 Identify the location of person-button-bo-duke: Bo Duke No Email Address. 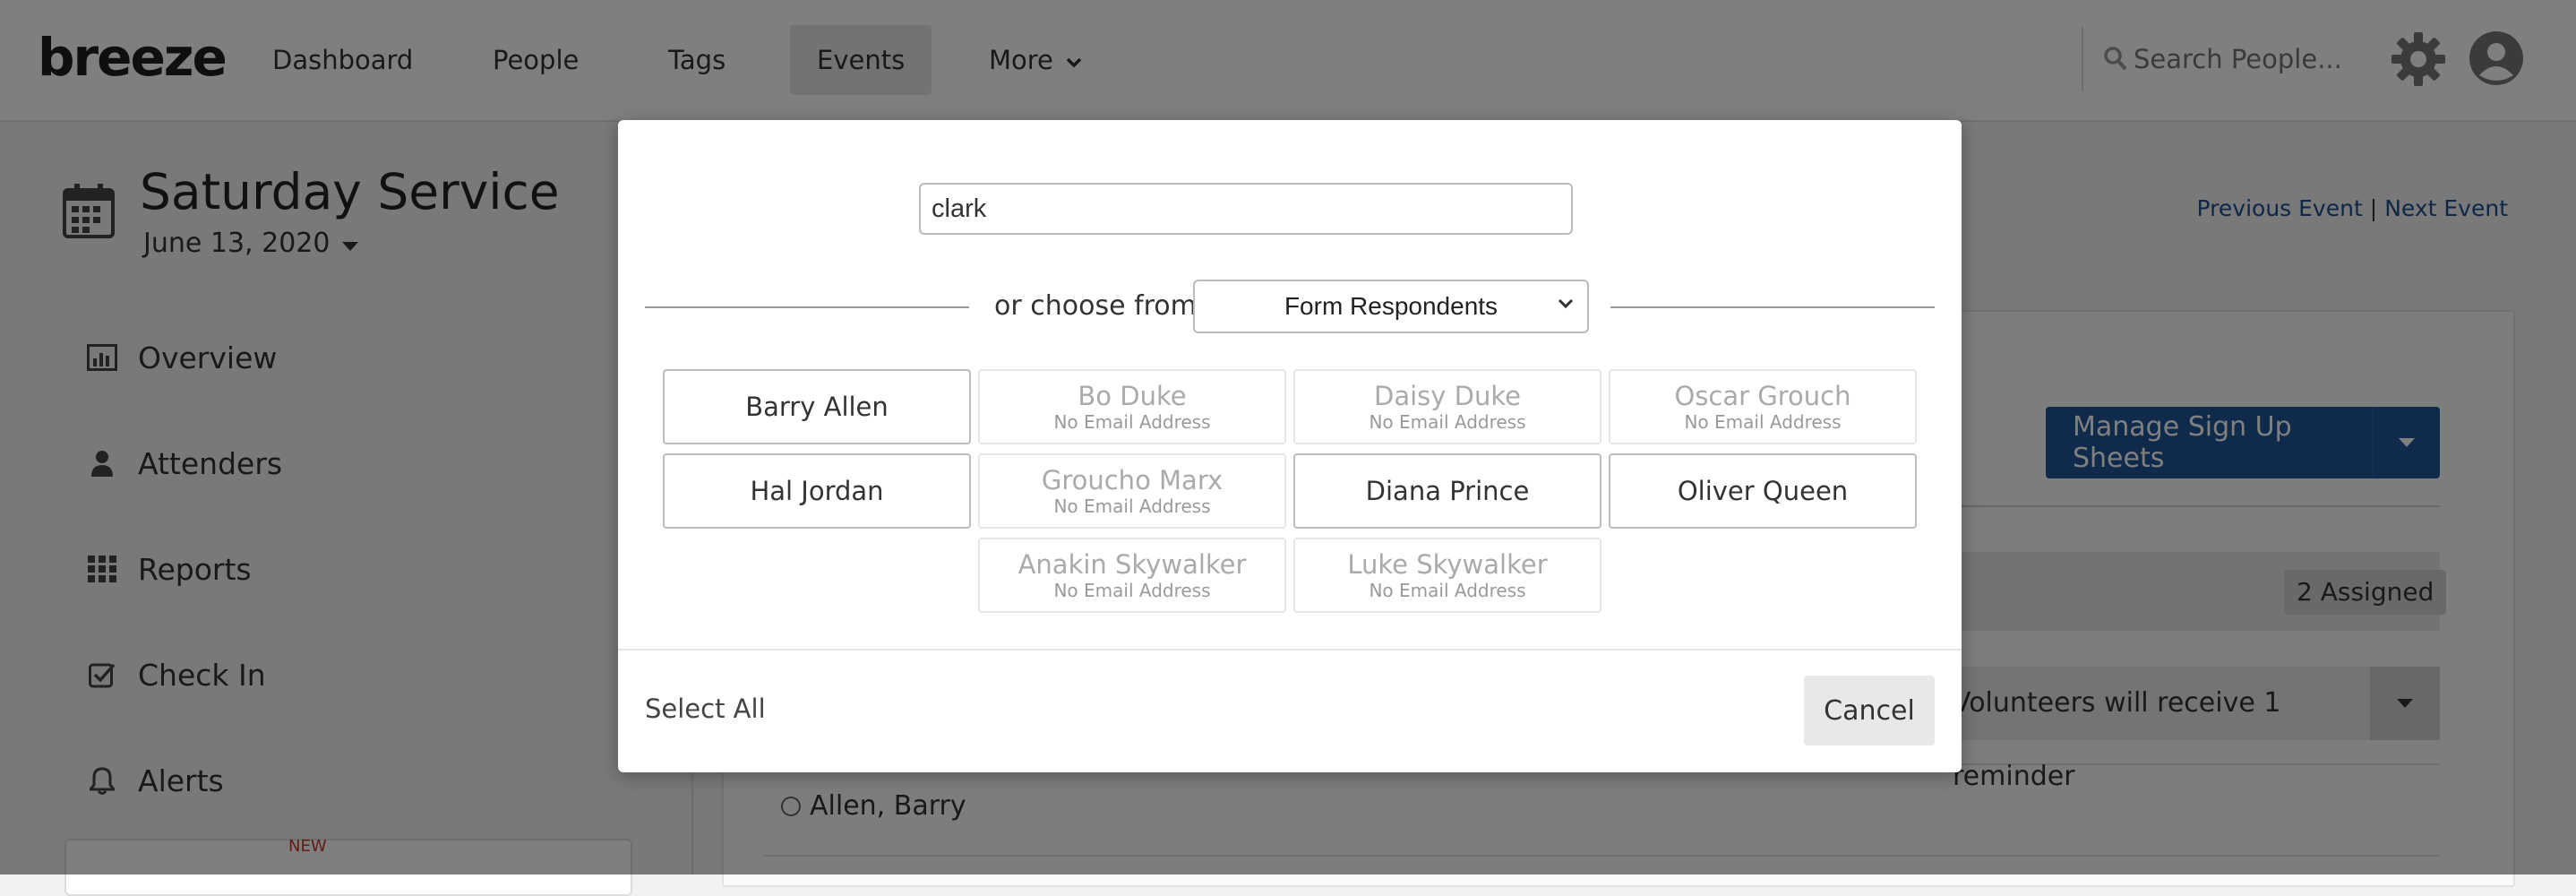
(1132, 406).